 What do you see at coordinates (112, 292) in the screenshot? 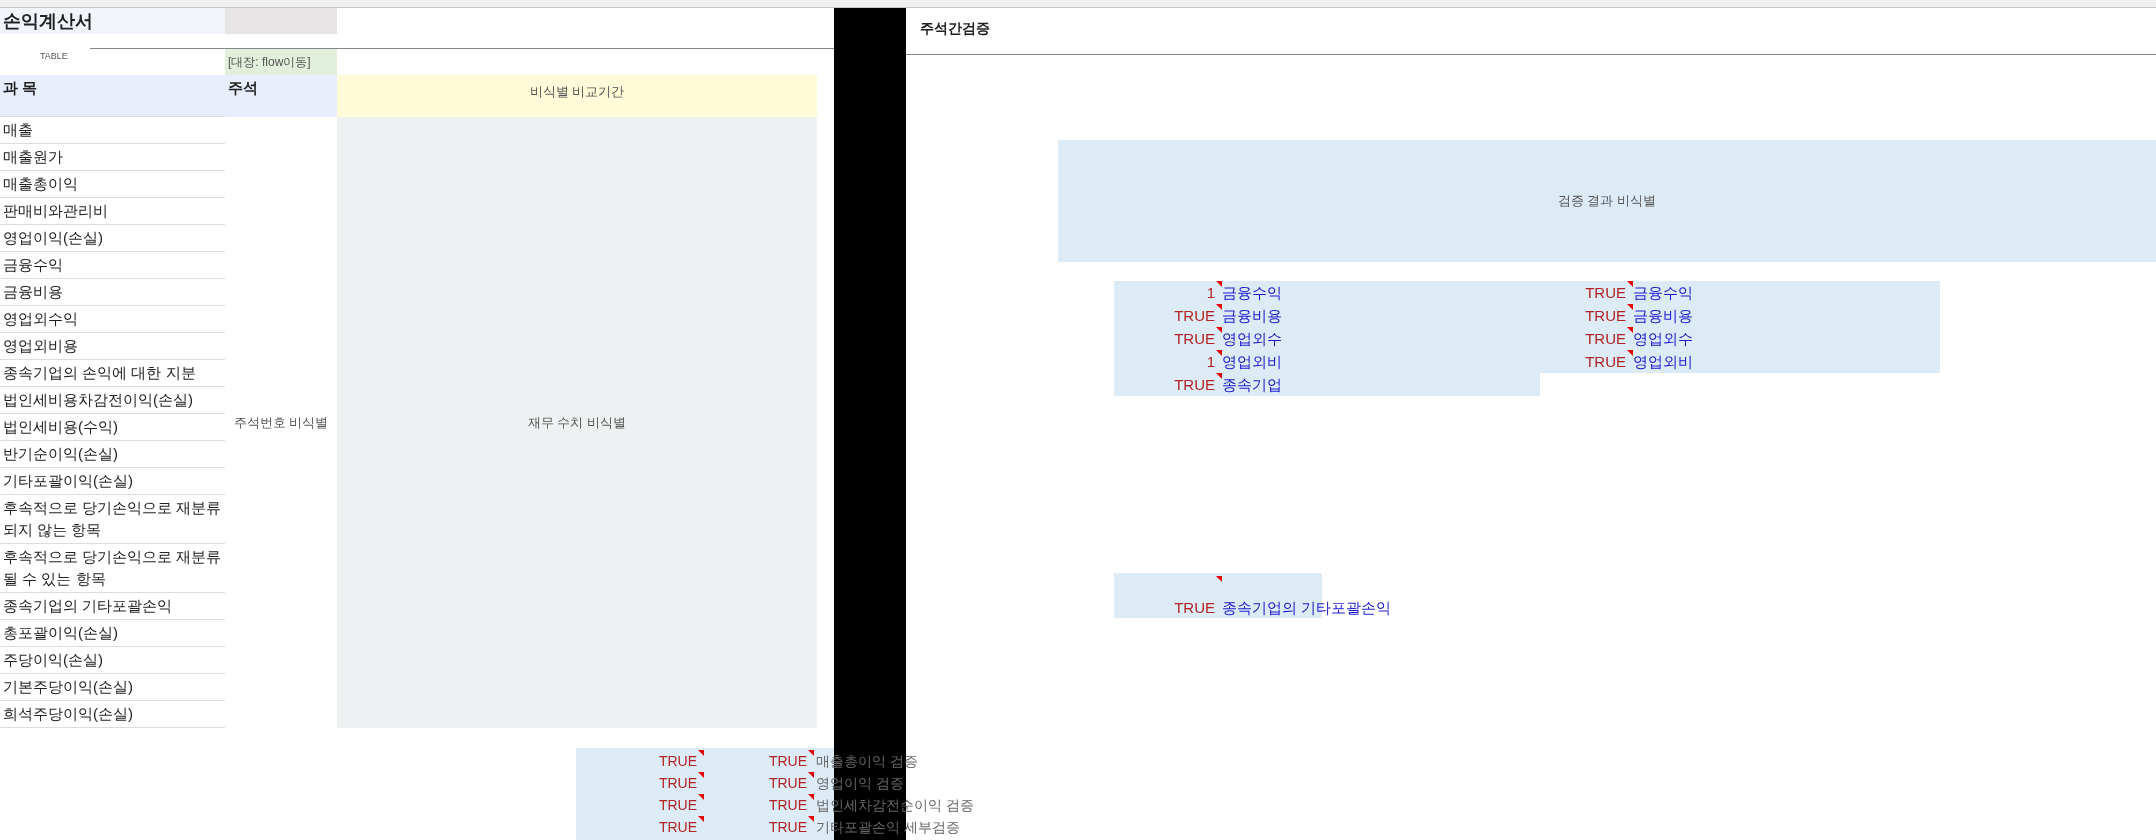
I see `account-cell: 금융비용` at bounding box center [112, 292].